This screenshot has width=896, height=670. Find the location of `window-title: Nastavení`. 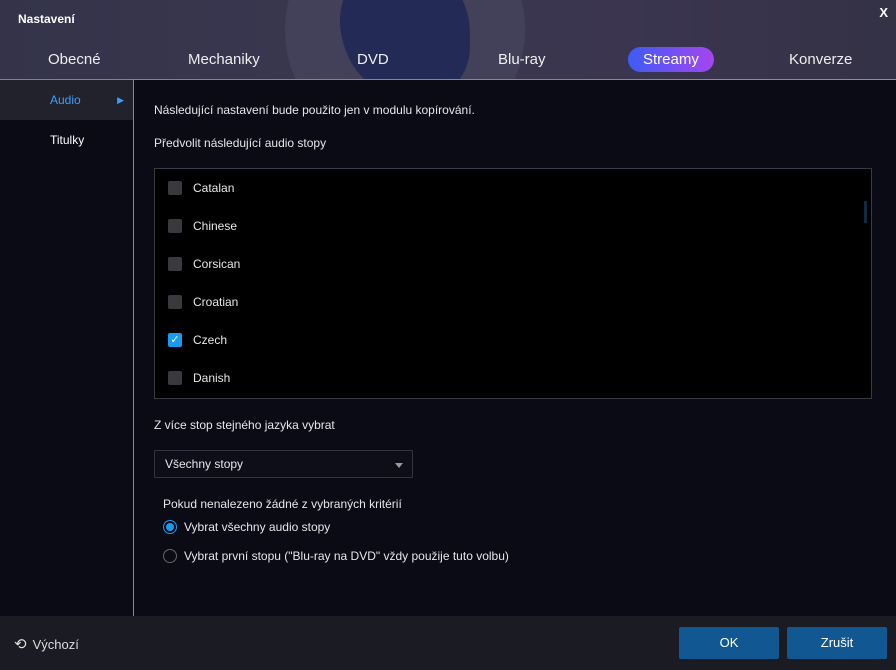

window-title: Nastavení is located at coordinates (46, 19).